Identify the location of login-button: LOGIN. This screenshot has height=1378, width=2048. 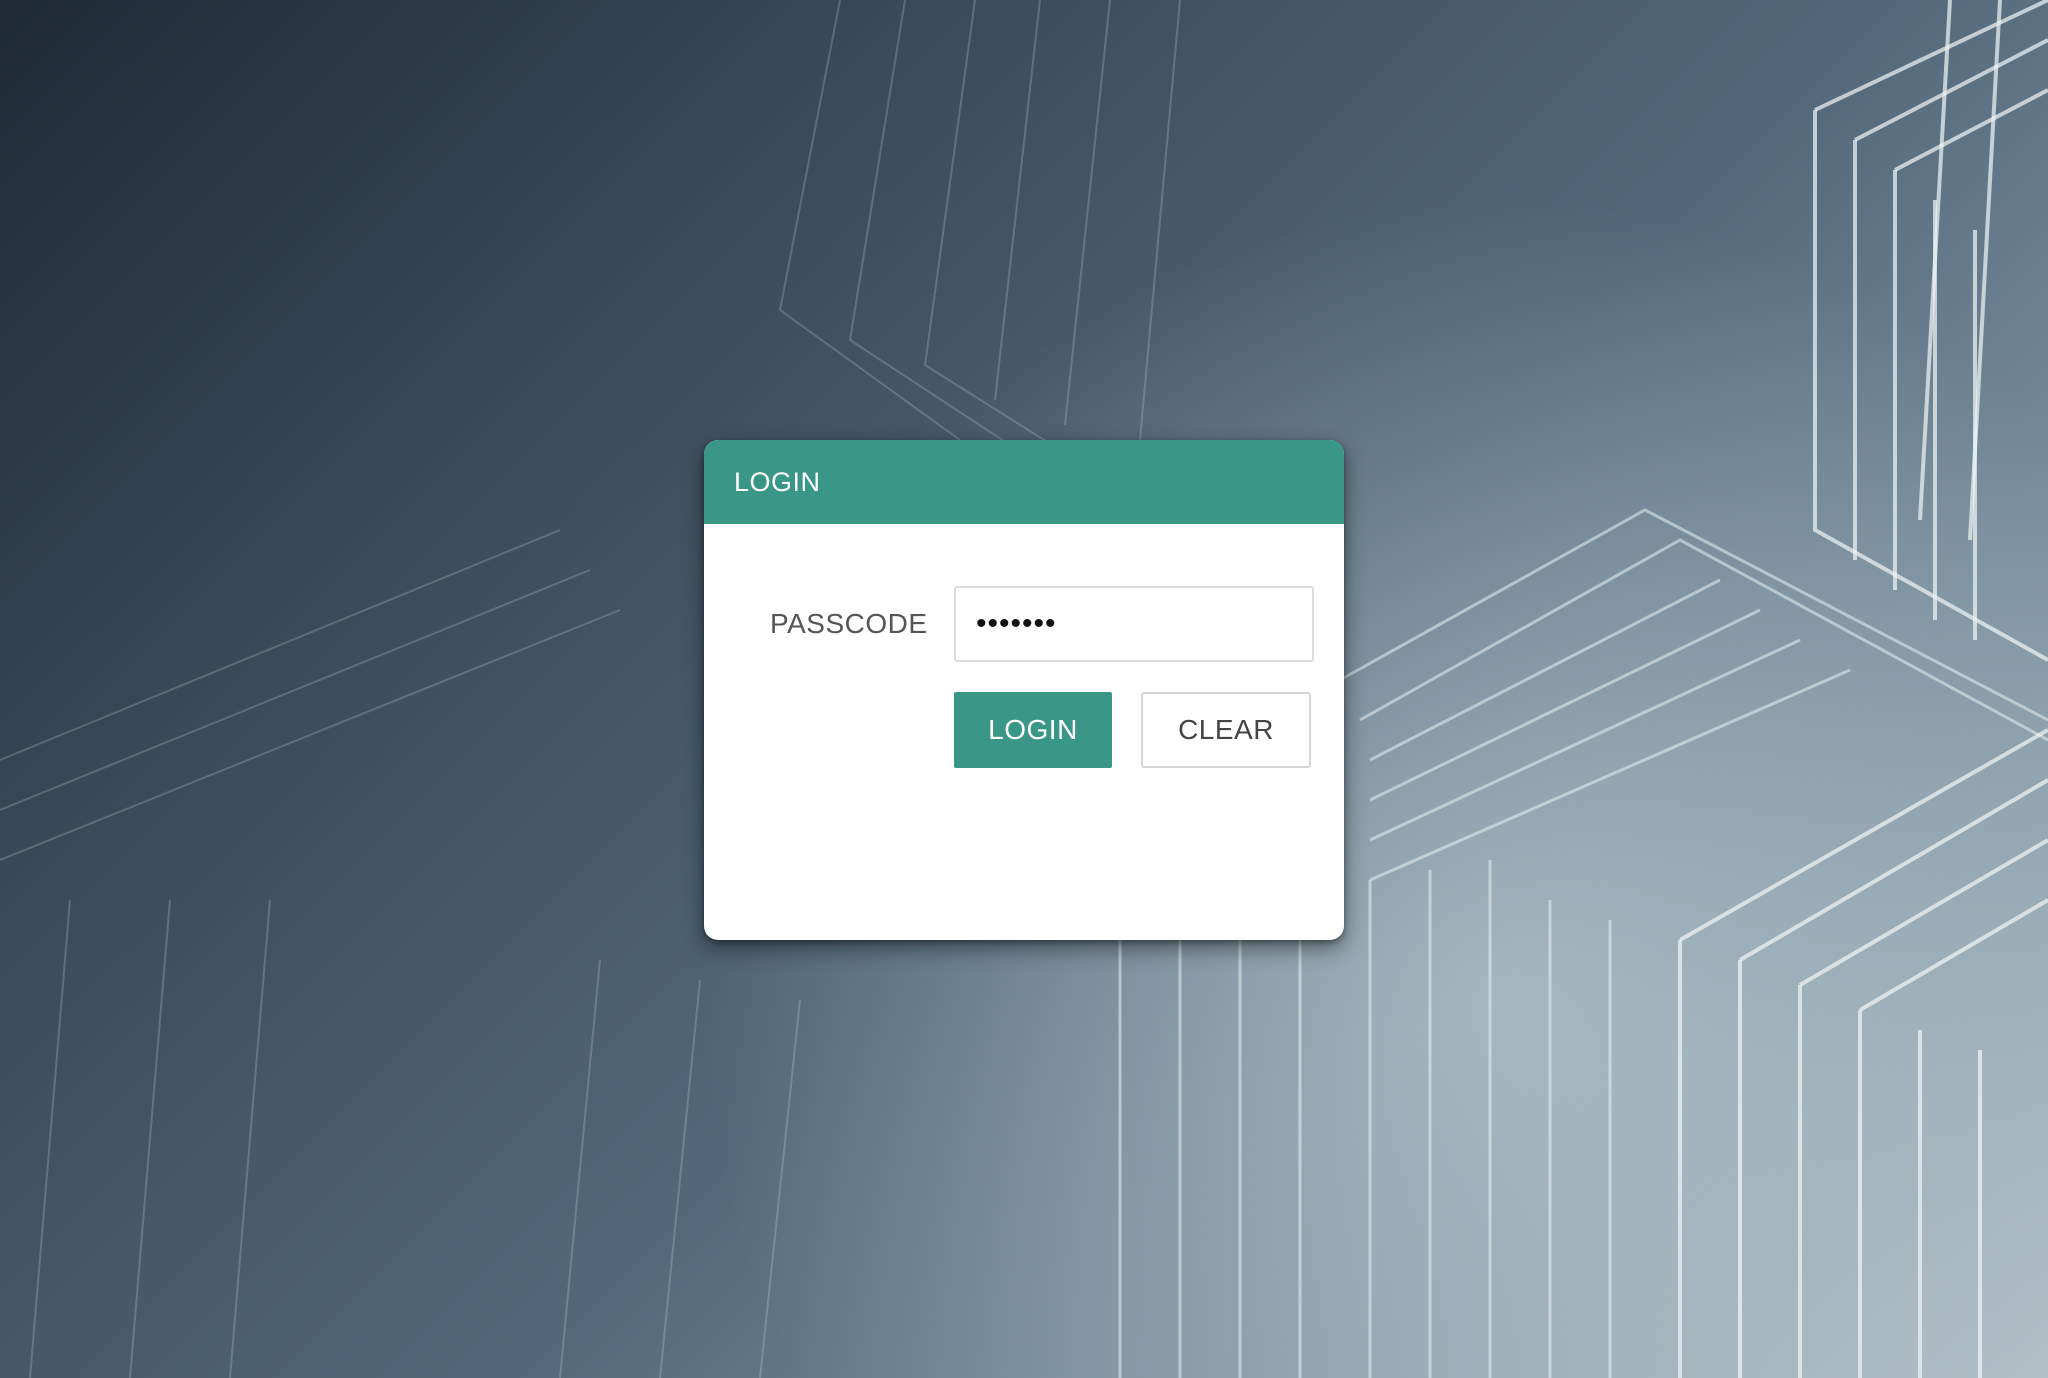
(1033, 730).